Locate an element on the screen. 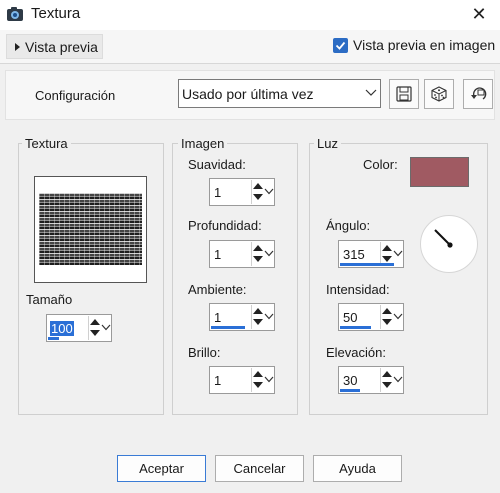 This screenshot has width=500, height=493. suavidad-value: 1 is located at coordinates (217, 192).